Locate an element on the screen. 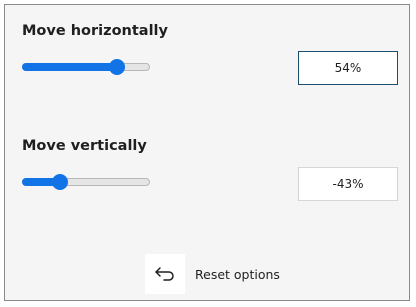 This screenshot has width=416, height=307. horizontal-value-input: 54% is located at coordinates (348, 68).